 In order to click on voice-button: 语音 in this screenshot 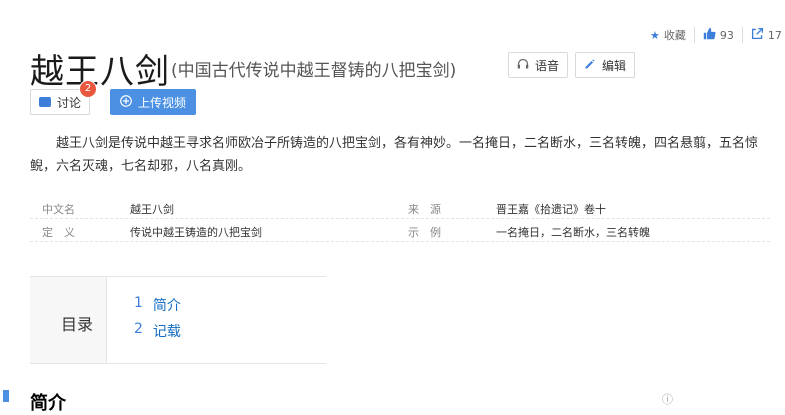, I will do `click(538, 65)`.